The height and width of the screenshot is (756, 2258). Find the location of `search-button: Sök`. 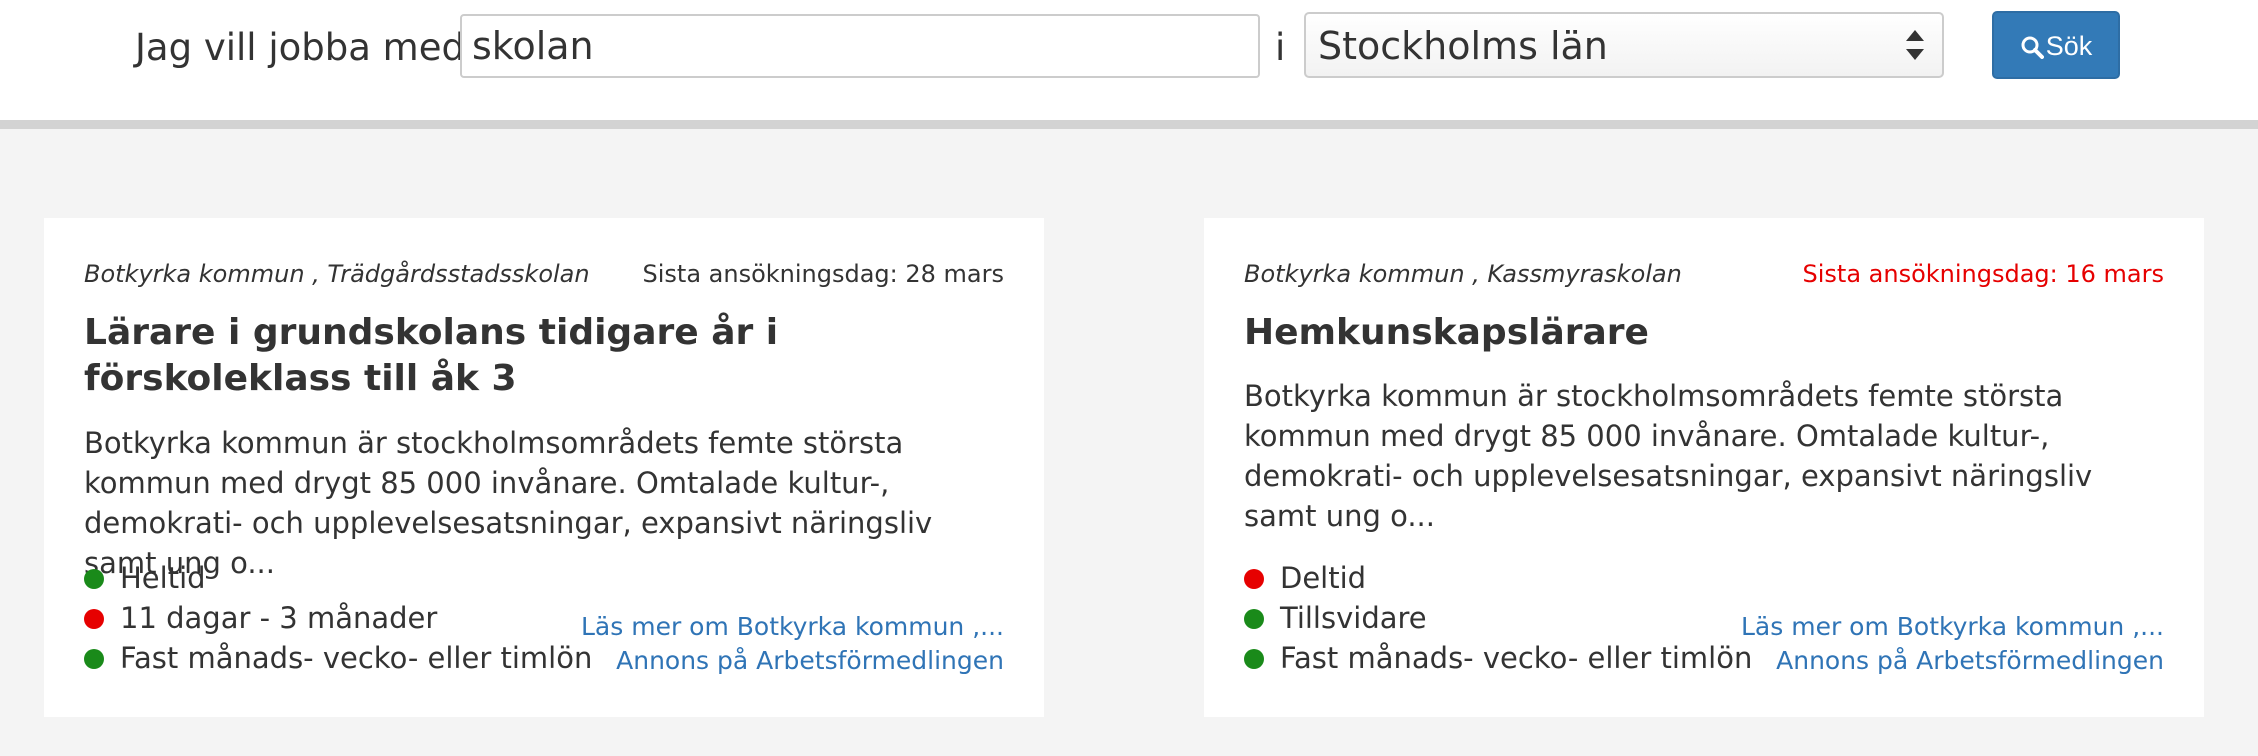

search-button: Sök is located at coordinates (2056, 45).